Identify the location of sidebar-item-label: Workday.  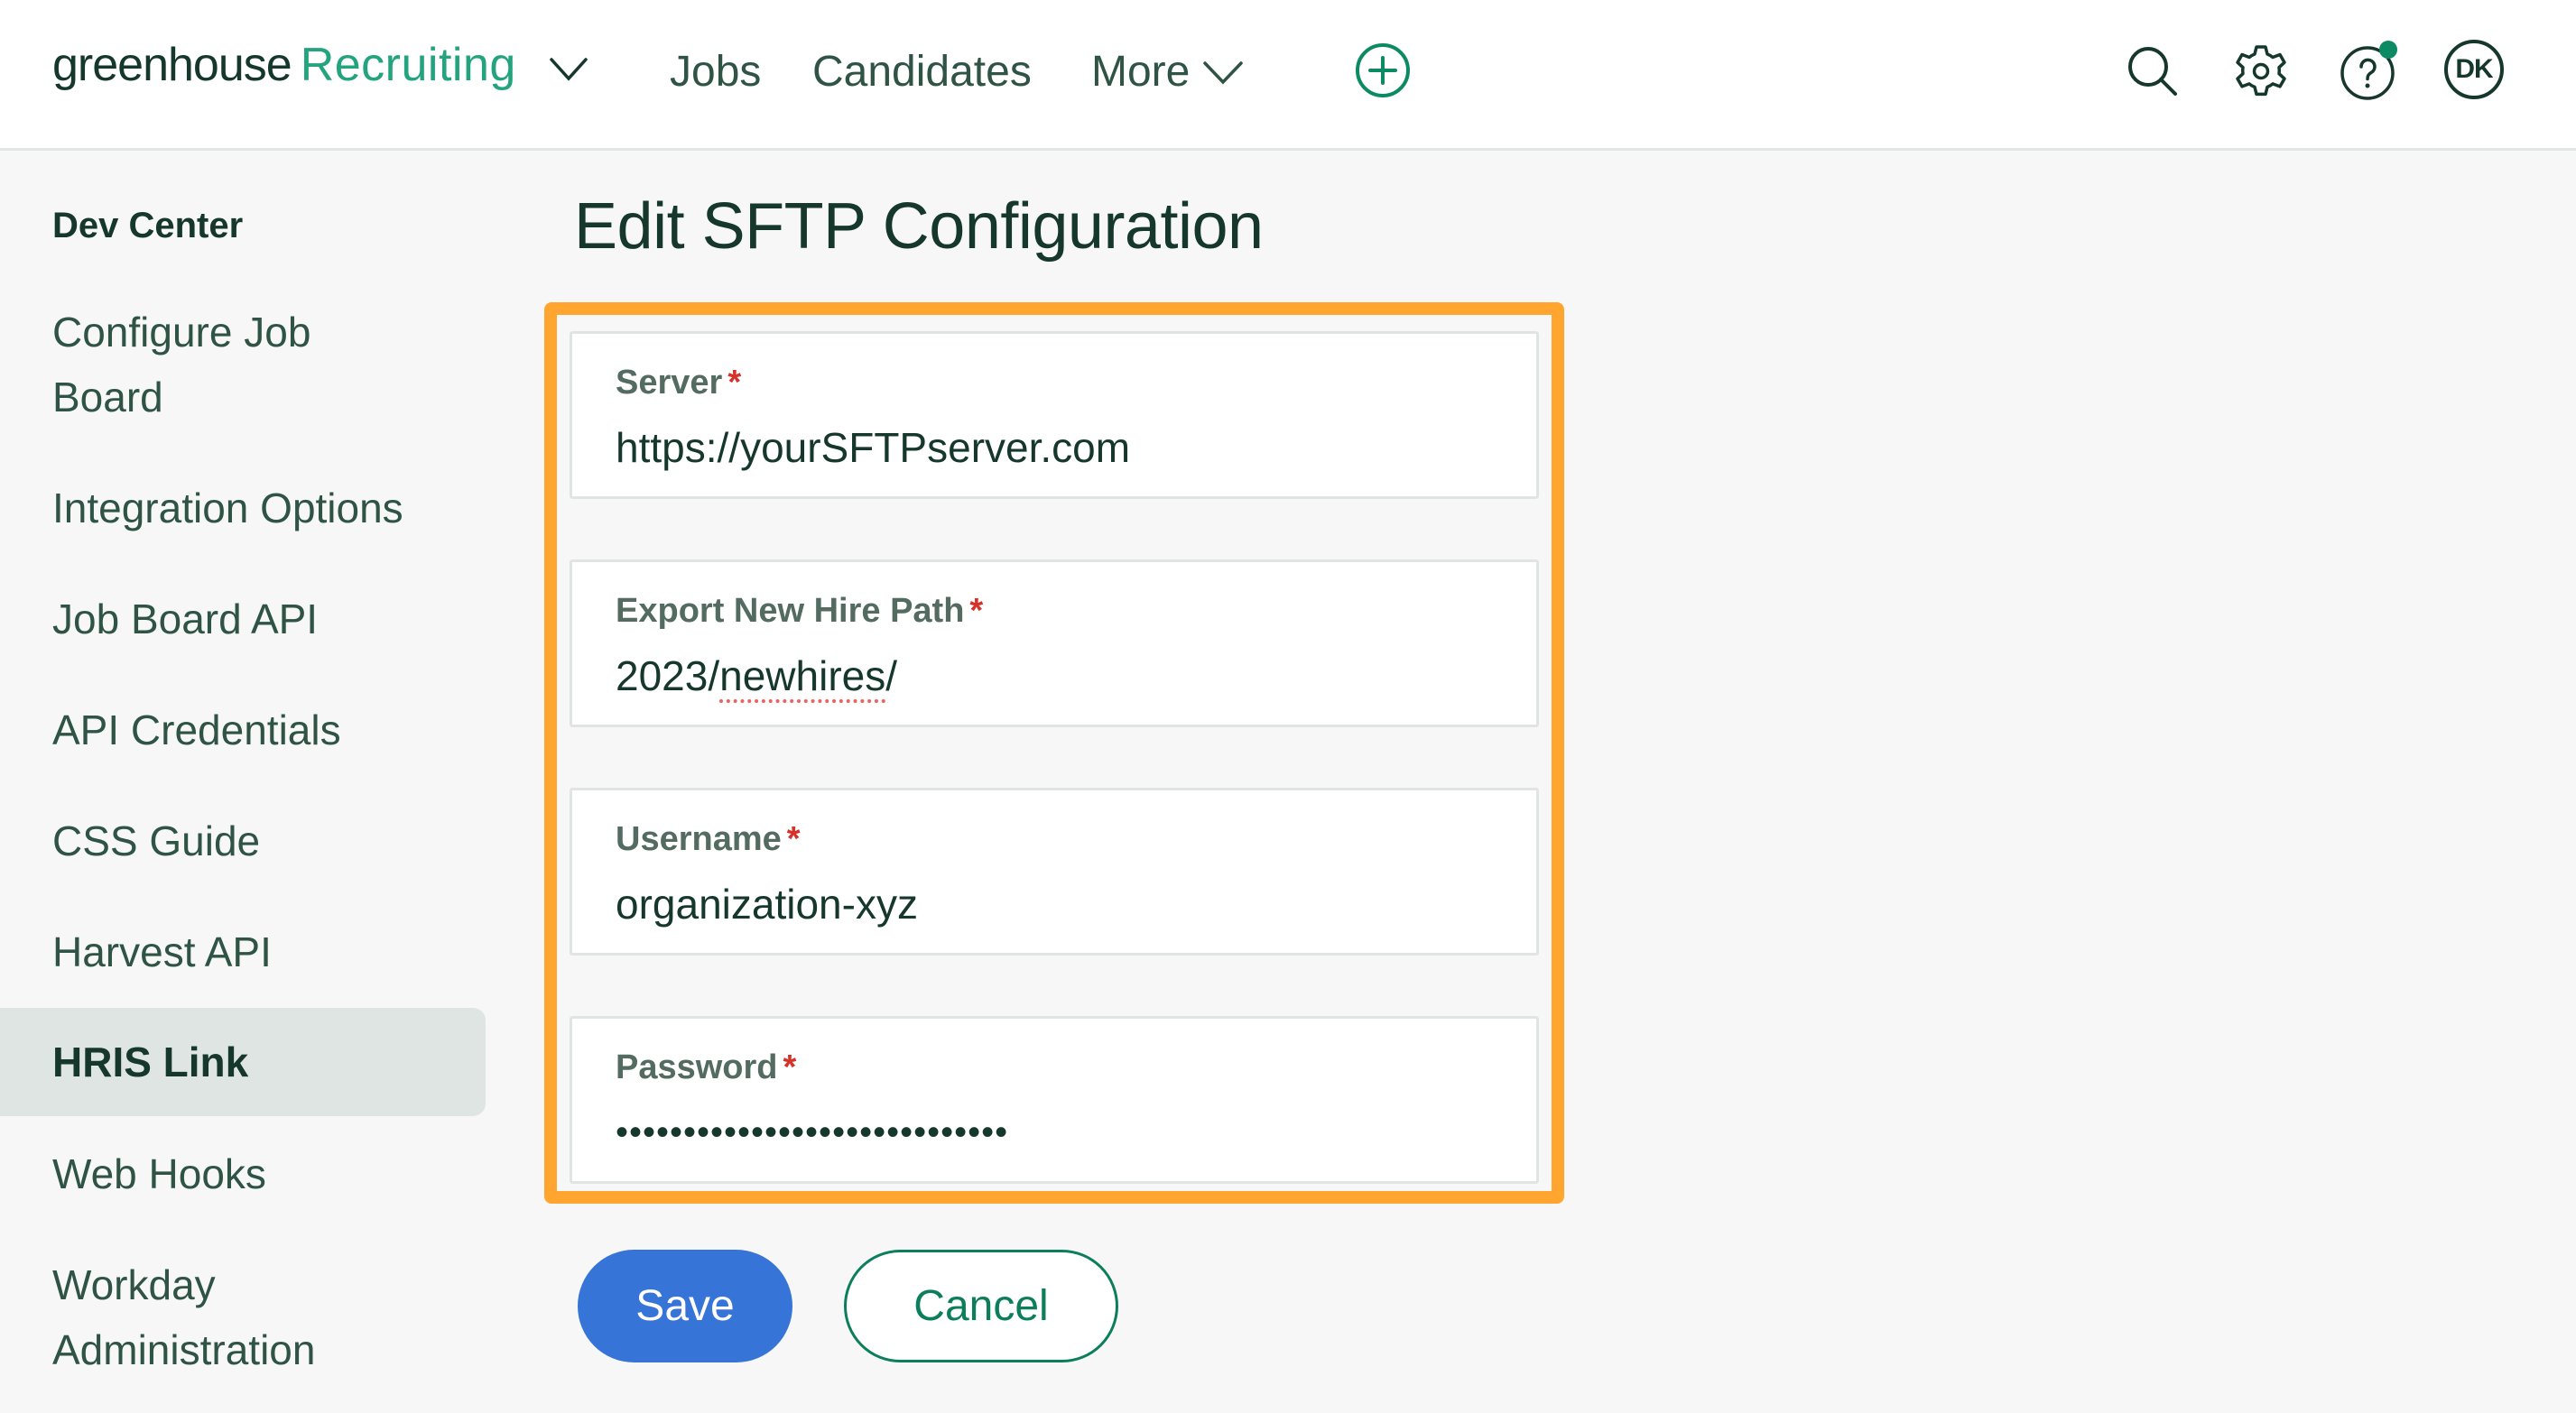
(134, 1284).